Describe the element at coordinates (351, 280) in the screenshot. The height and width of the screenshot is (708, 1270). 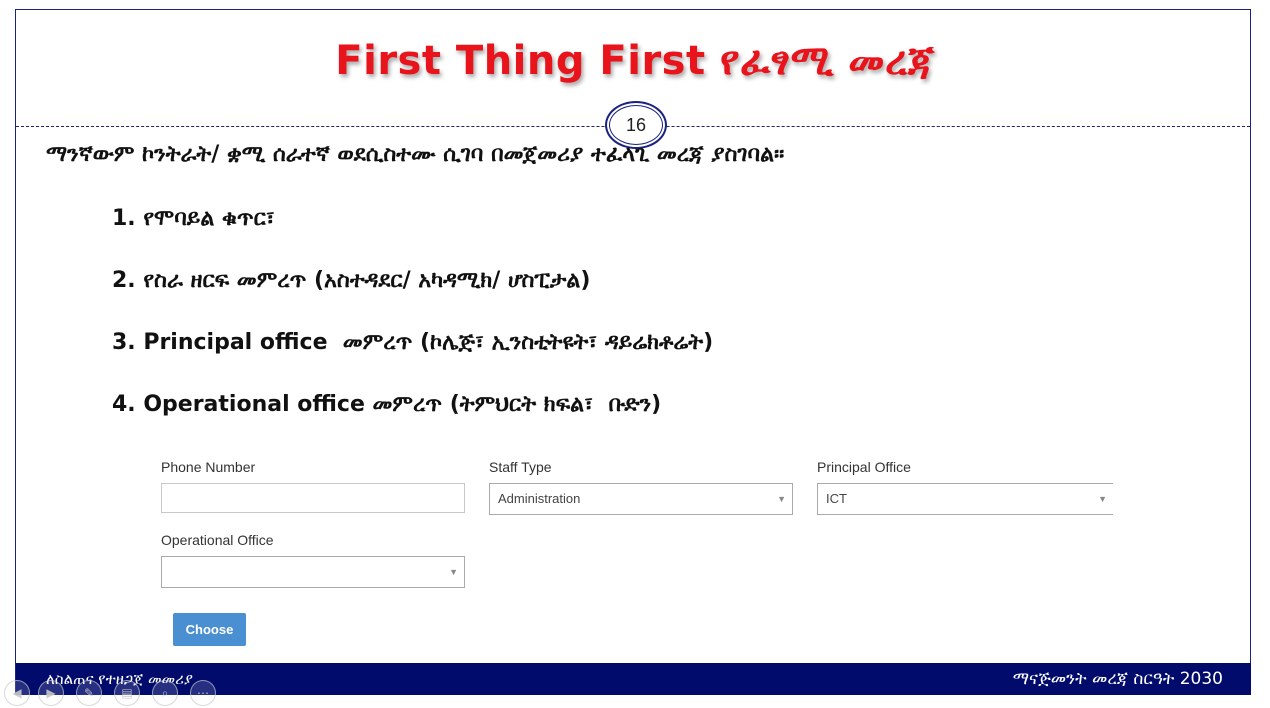
I see `step-item: 2. የስራ ዘርፍ መምረጥ (አስተዳደር/ አካዳሚክ/ ሆስፒታል)` at that location.